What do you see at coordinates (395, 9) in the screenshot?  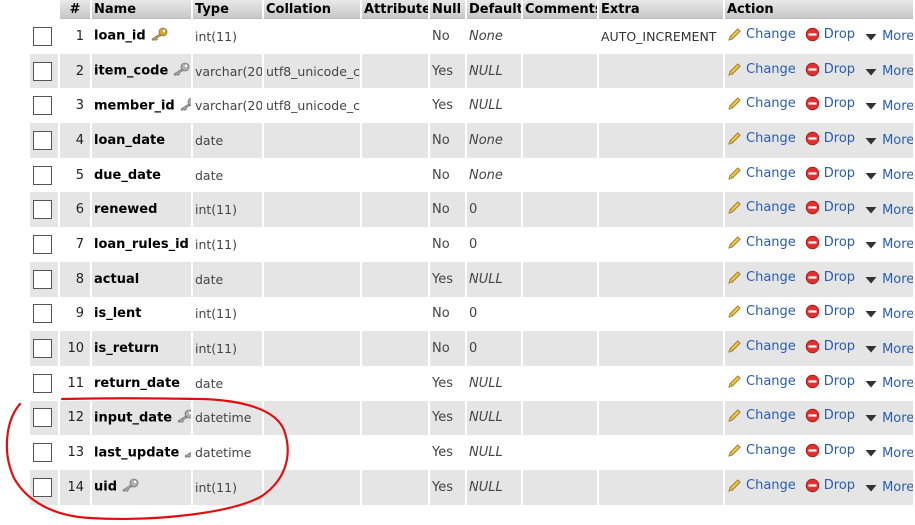 I see `col-header-attributes: Attributes` at bounding box center [395, 9].